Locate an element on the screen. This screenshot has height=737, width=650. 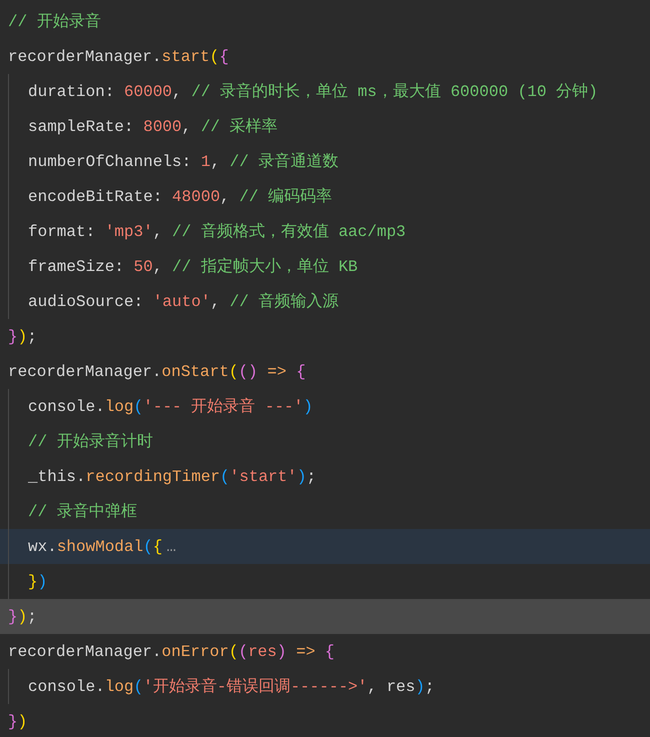
code-line: audioSource: 'auto', // 音频输入源 is located at coordinates (183, 302).